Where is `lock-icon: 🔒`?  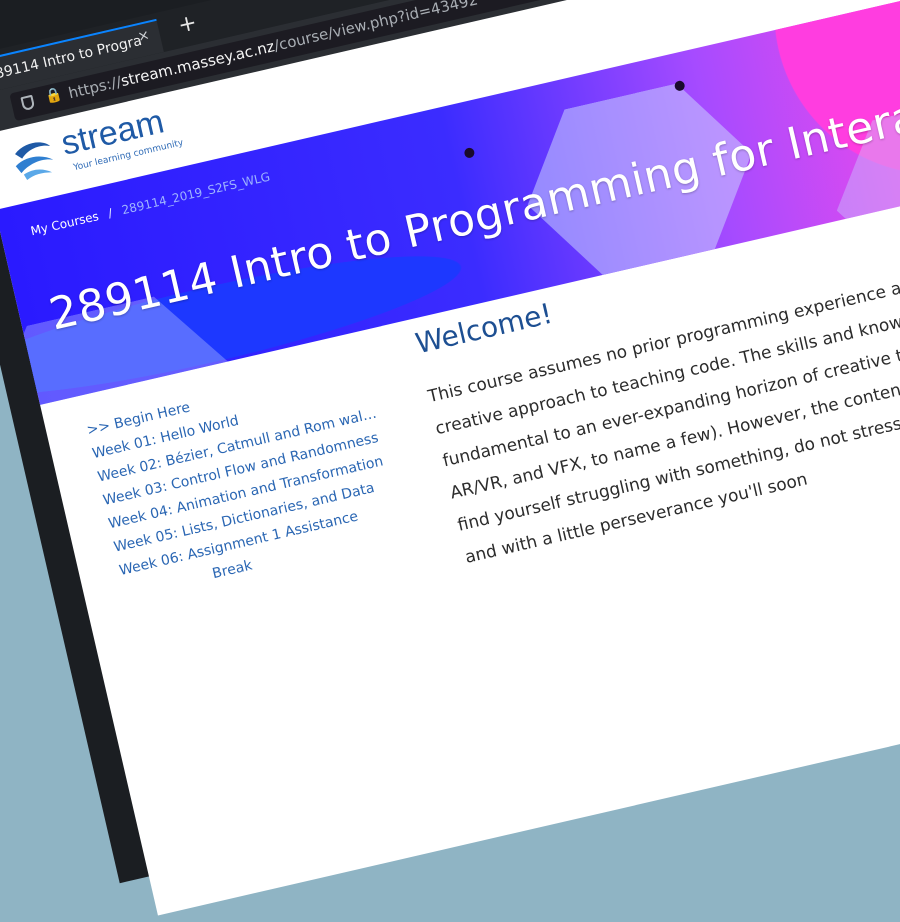 lock-icon: 🔒 is located at coordinates (53, 96).